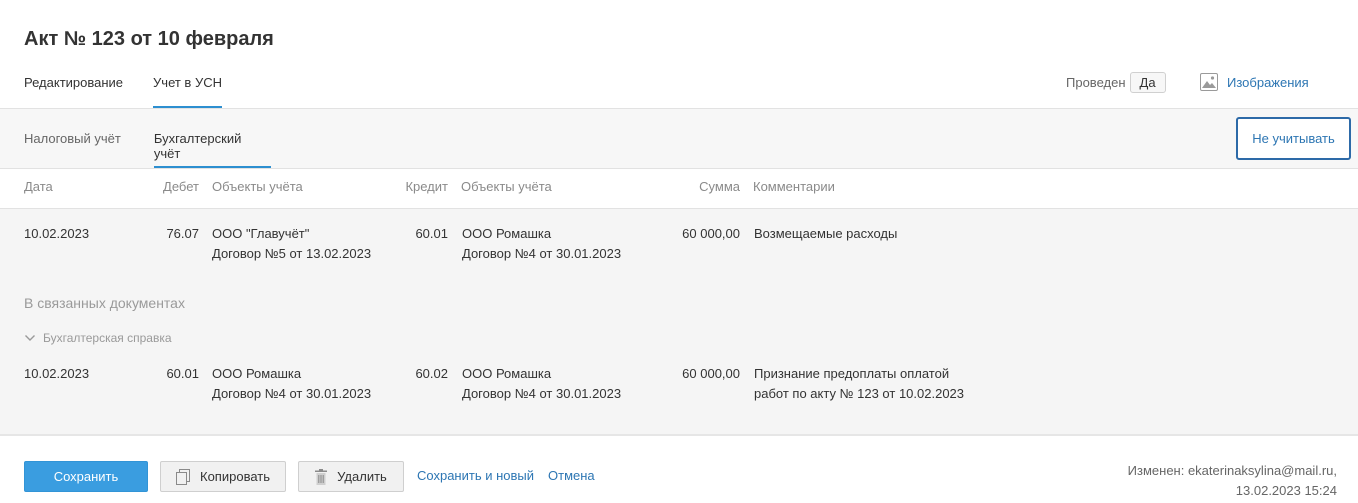 This screenshot has height=503, width=1358. I want to click on cancel-link: Отмена, so click(571, 475).